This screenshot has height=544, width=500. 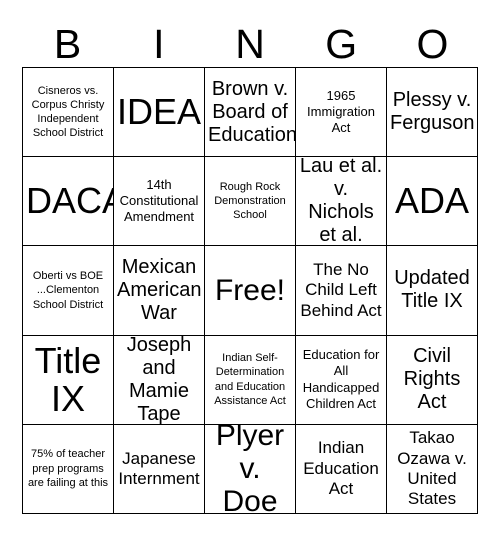 I want to click on bingo-header-letter-n: N, so click(x=250, y=44).